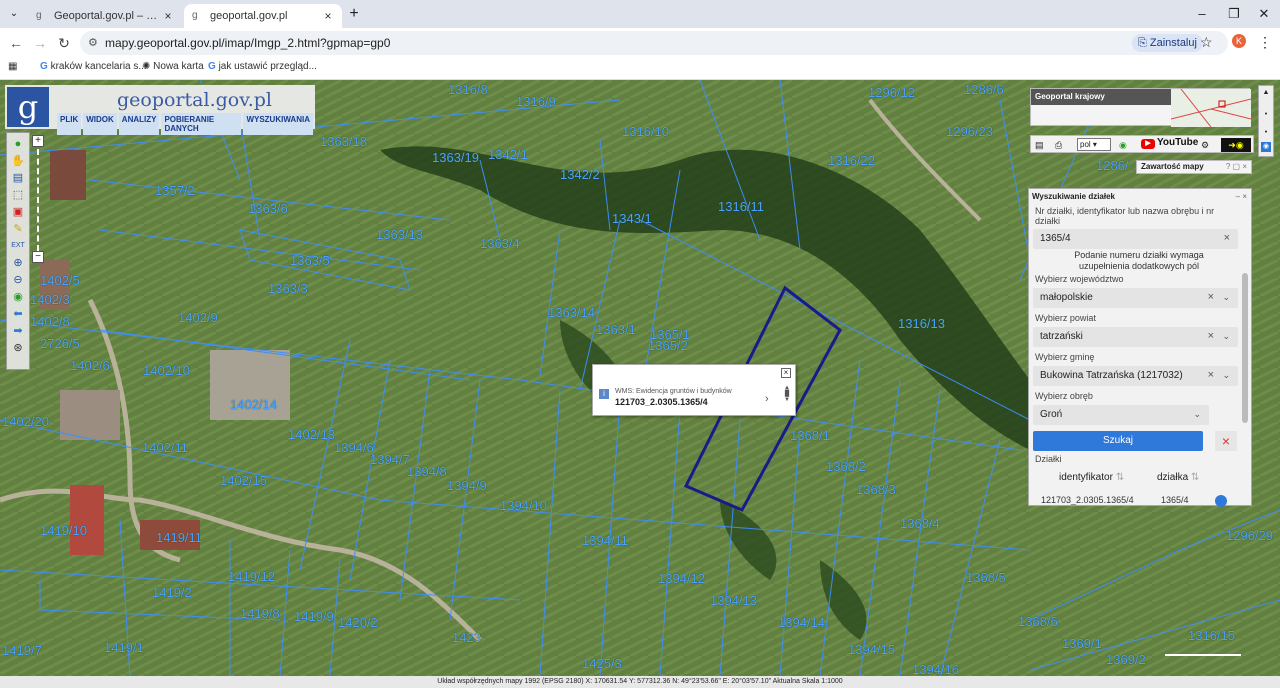  Describe the element at coordinates (1169, 143) in the screenshot. I see `youtube-link: ▶ YouTube` at that location.